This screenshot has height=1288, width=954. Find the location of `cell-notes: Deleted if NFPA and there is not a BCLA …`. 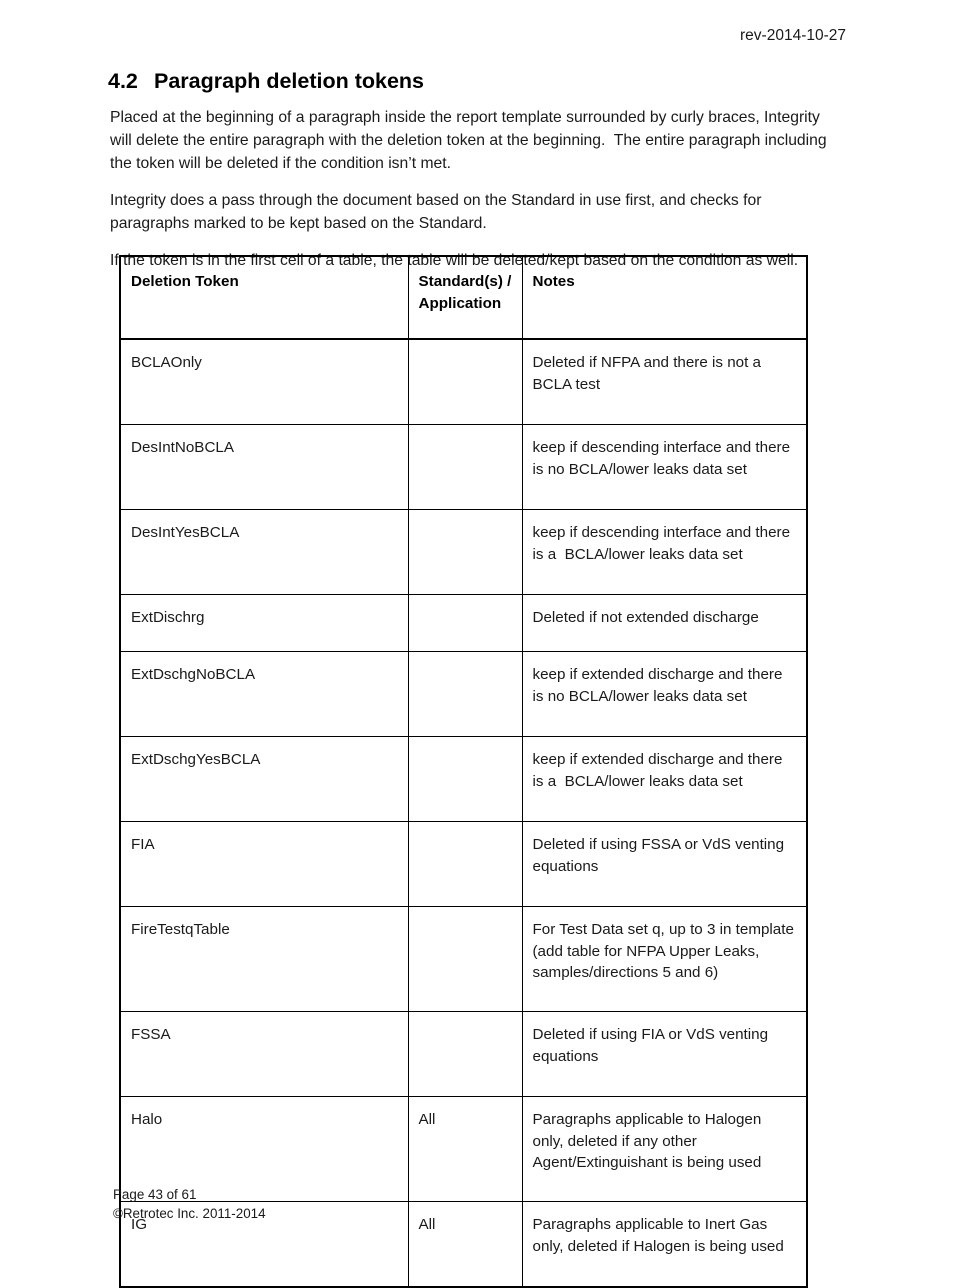

cell-notes: Deleted if NFPA and there is not a BCLA … is located at coordinates (664, 382).